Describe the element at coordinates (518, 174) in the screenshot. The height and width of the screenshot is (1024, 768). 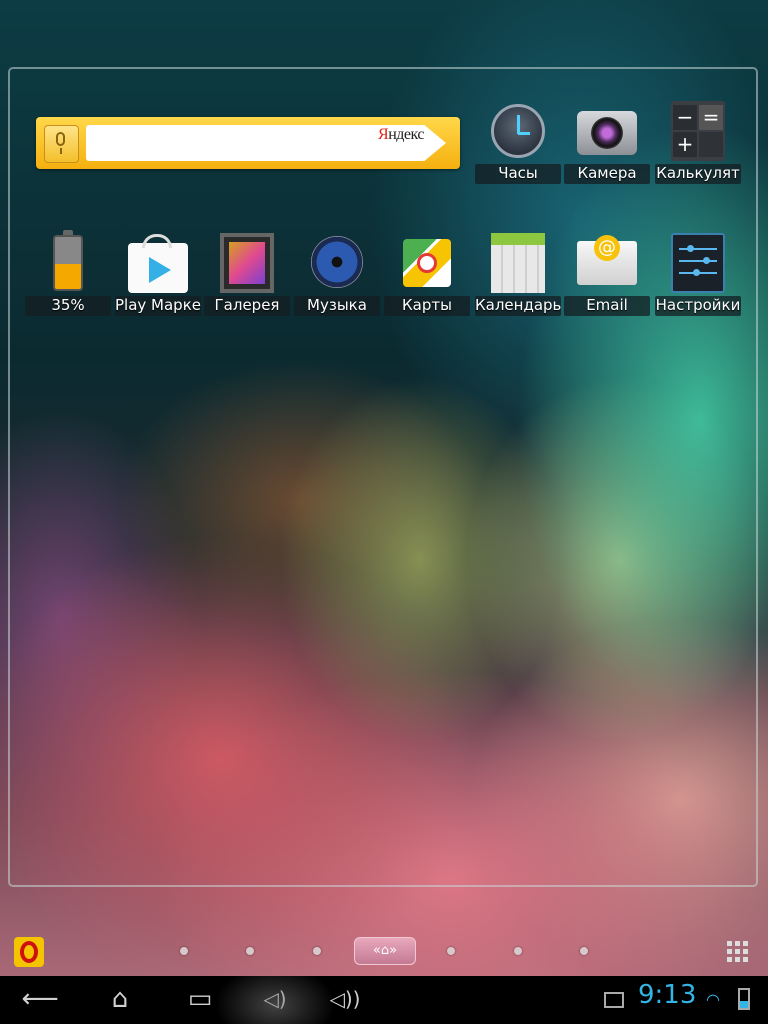
I see `app-label: Часы` at that location.